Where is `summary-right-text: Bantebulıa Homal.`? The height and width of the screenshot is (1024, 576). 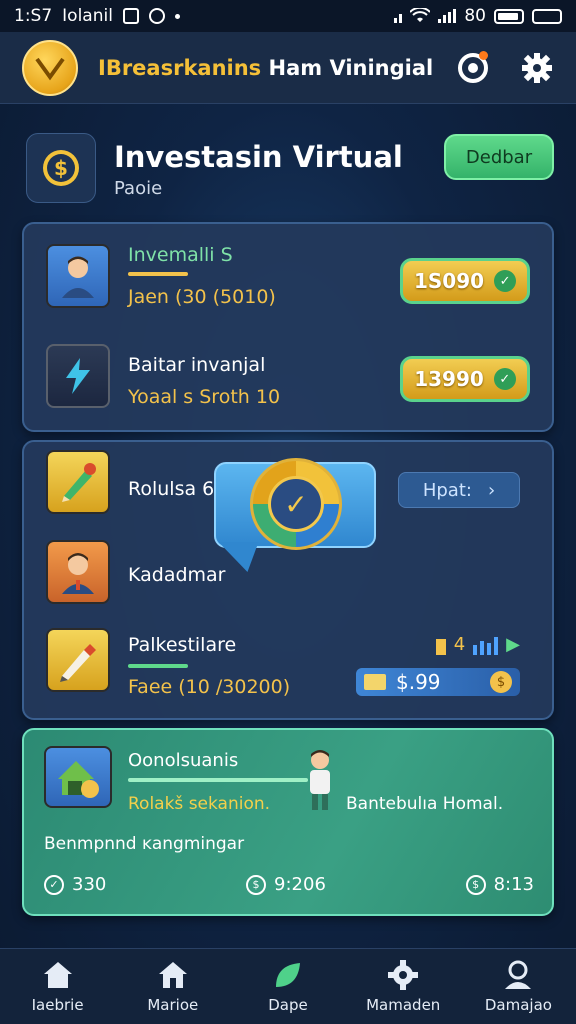 summary-right-text: Bantebulıa Homal. is located at coordinates (425, 804).